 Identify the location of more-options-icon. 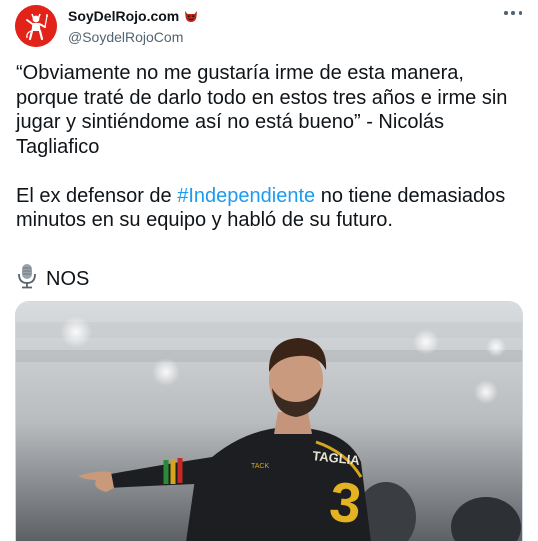
(513, 13).